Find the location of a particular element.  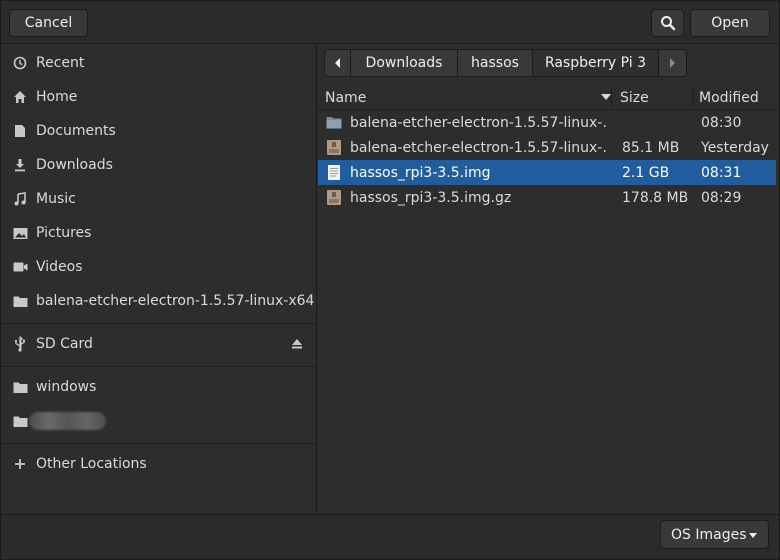

clock-icon is located at coordinates (20, 63).